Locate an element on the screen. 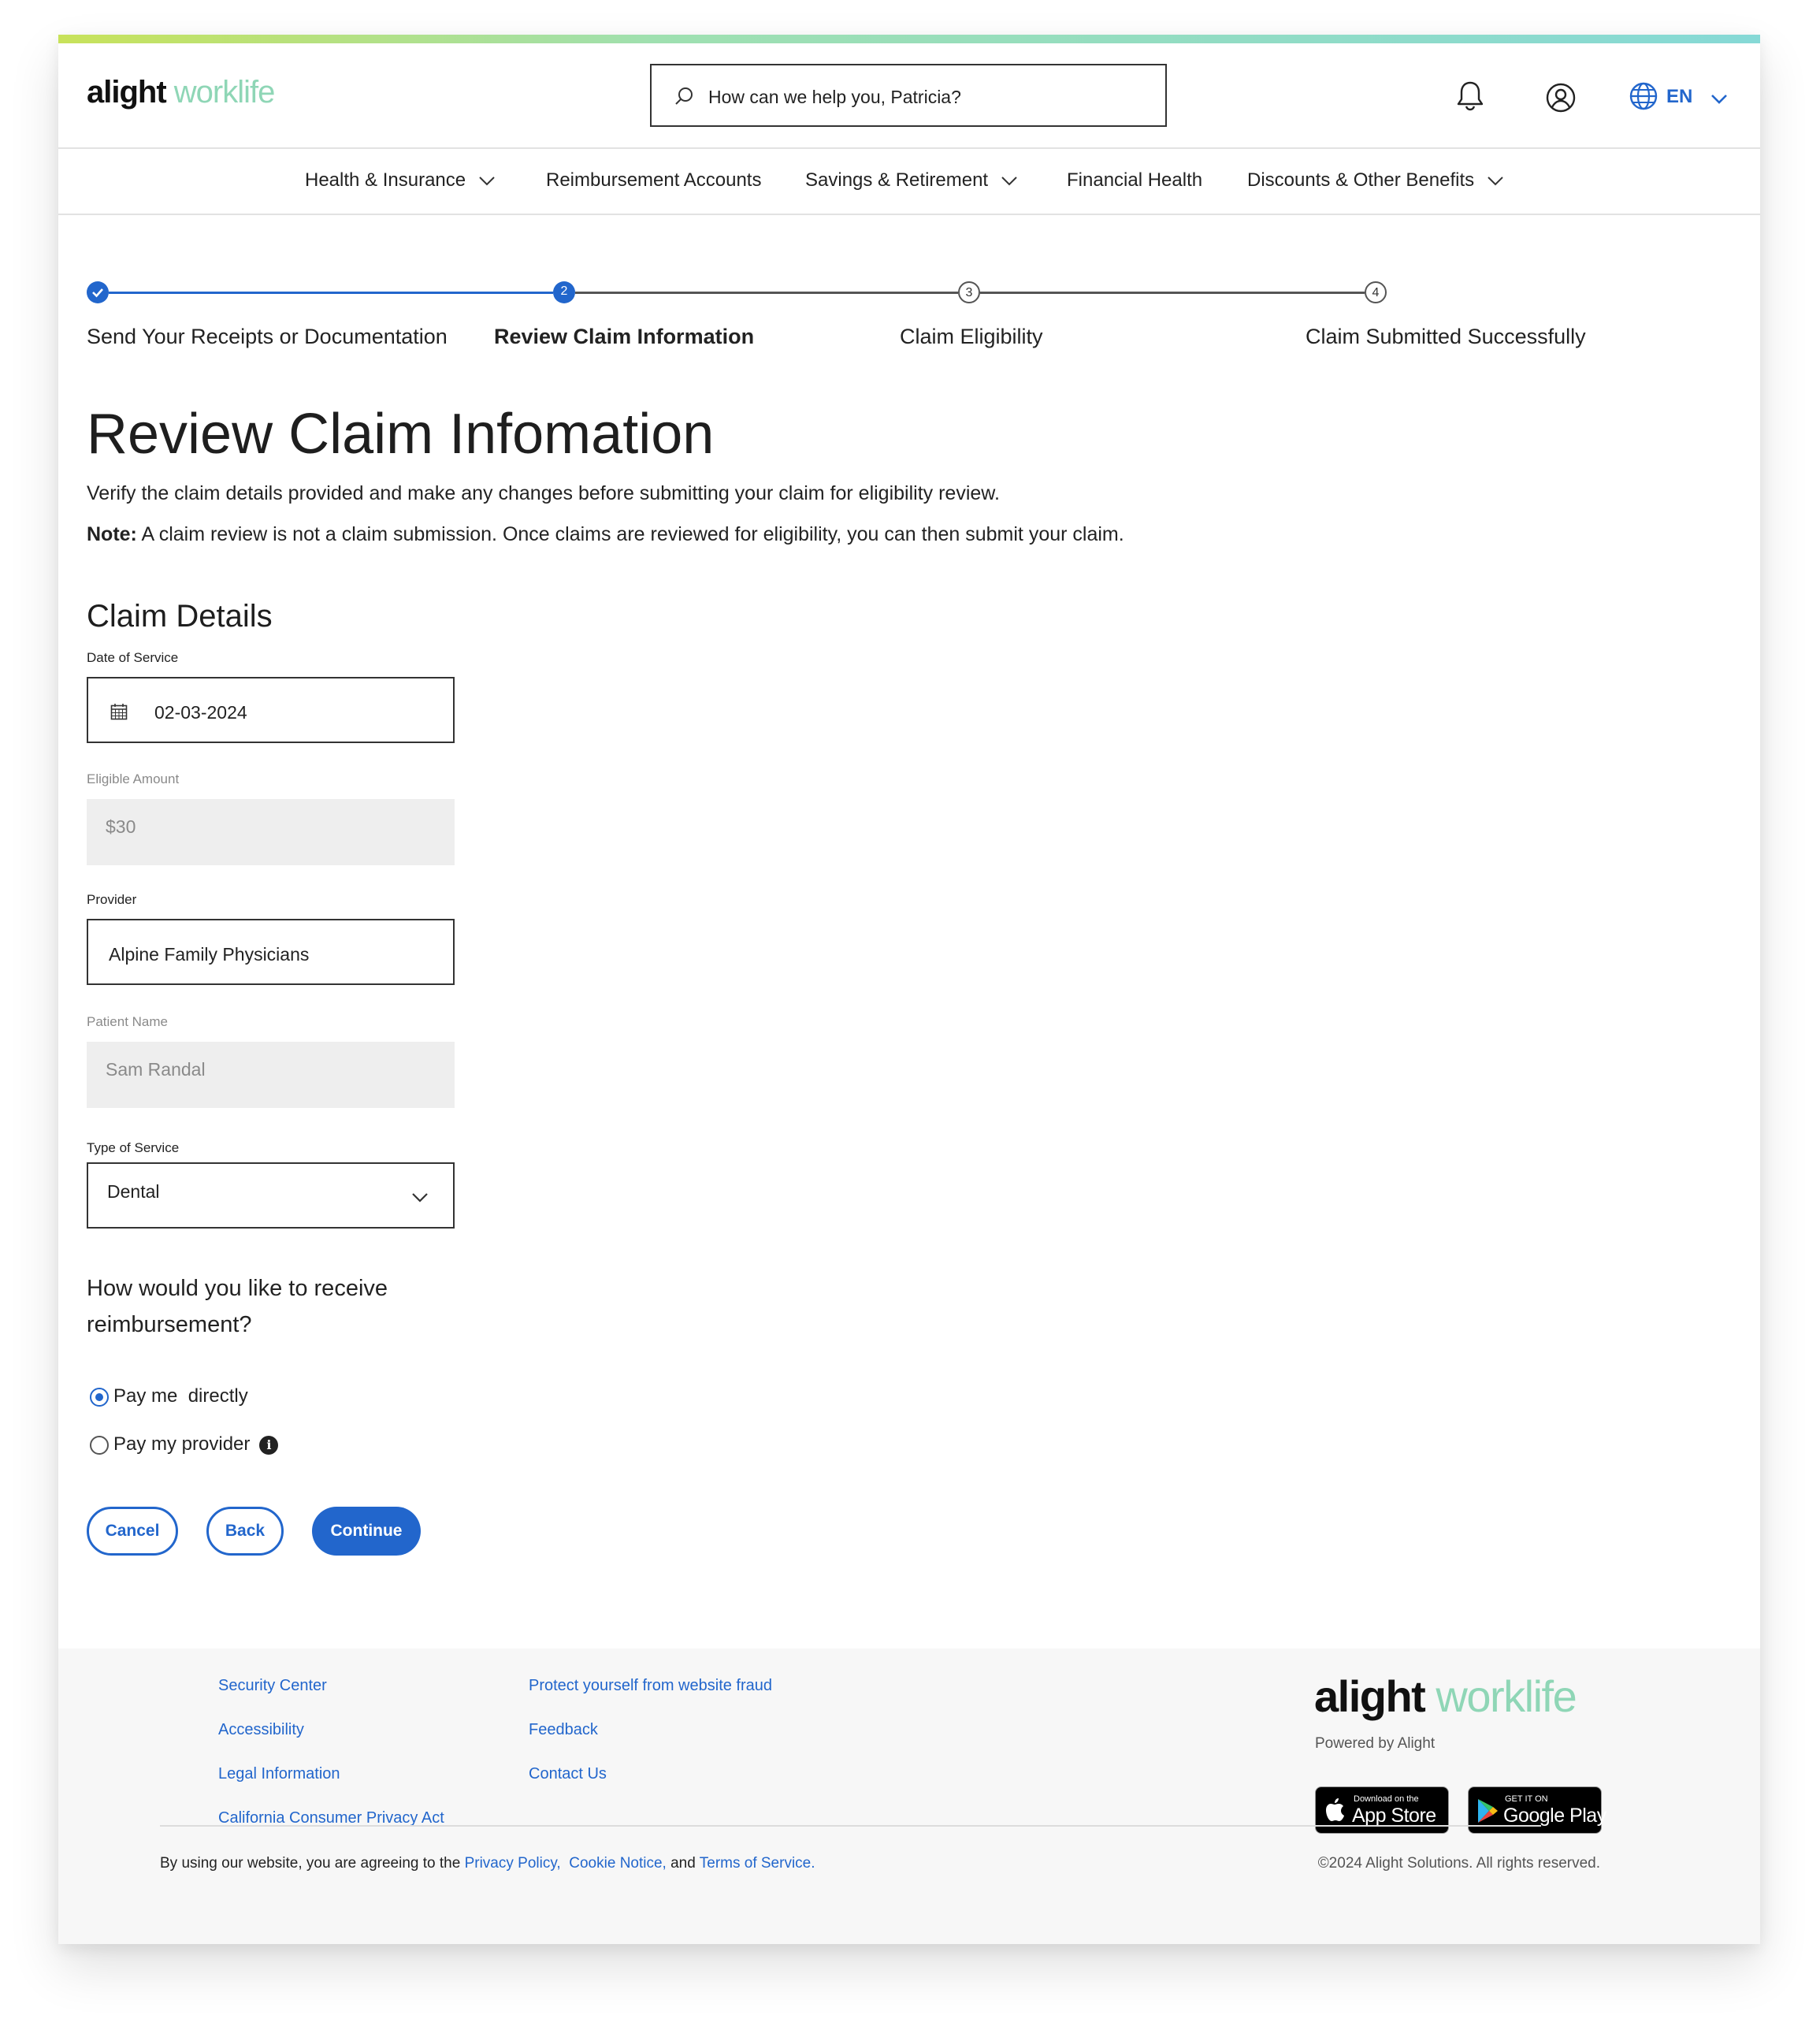 The height and width of the screenshot is (2026, 1820). step-4-label: Claim Submitted Successfully is located at coordinates (1446, 336).